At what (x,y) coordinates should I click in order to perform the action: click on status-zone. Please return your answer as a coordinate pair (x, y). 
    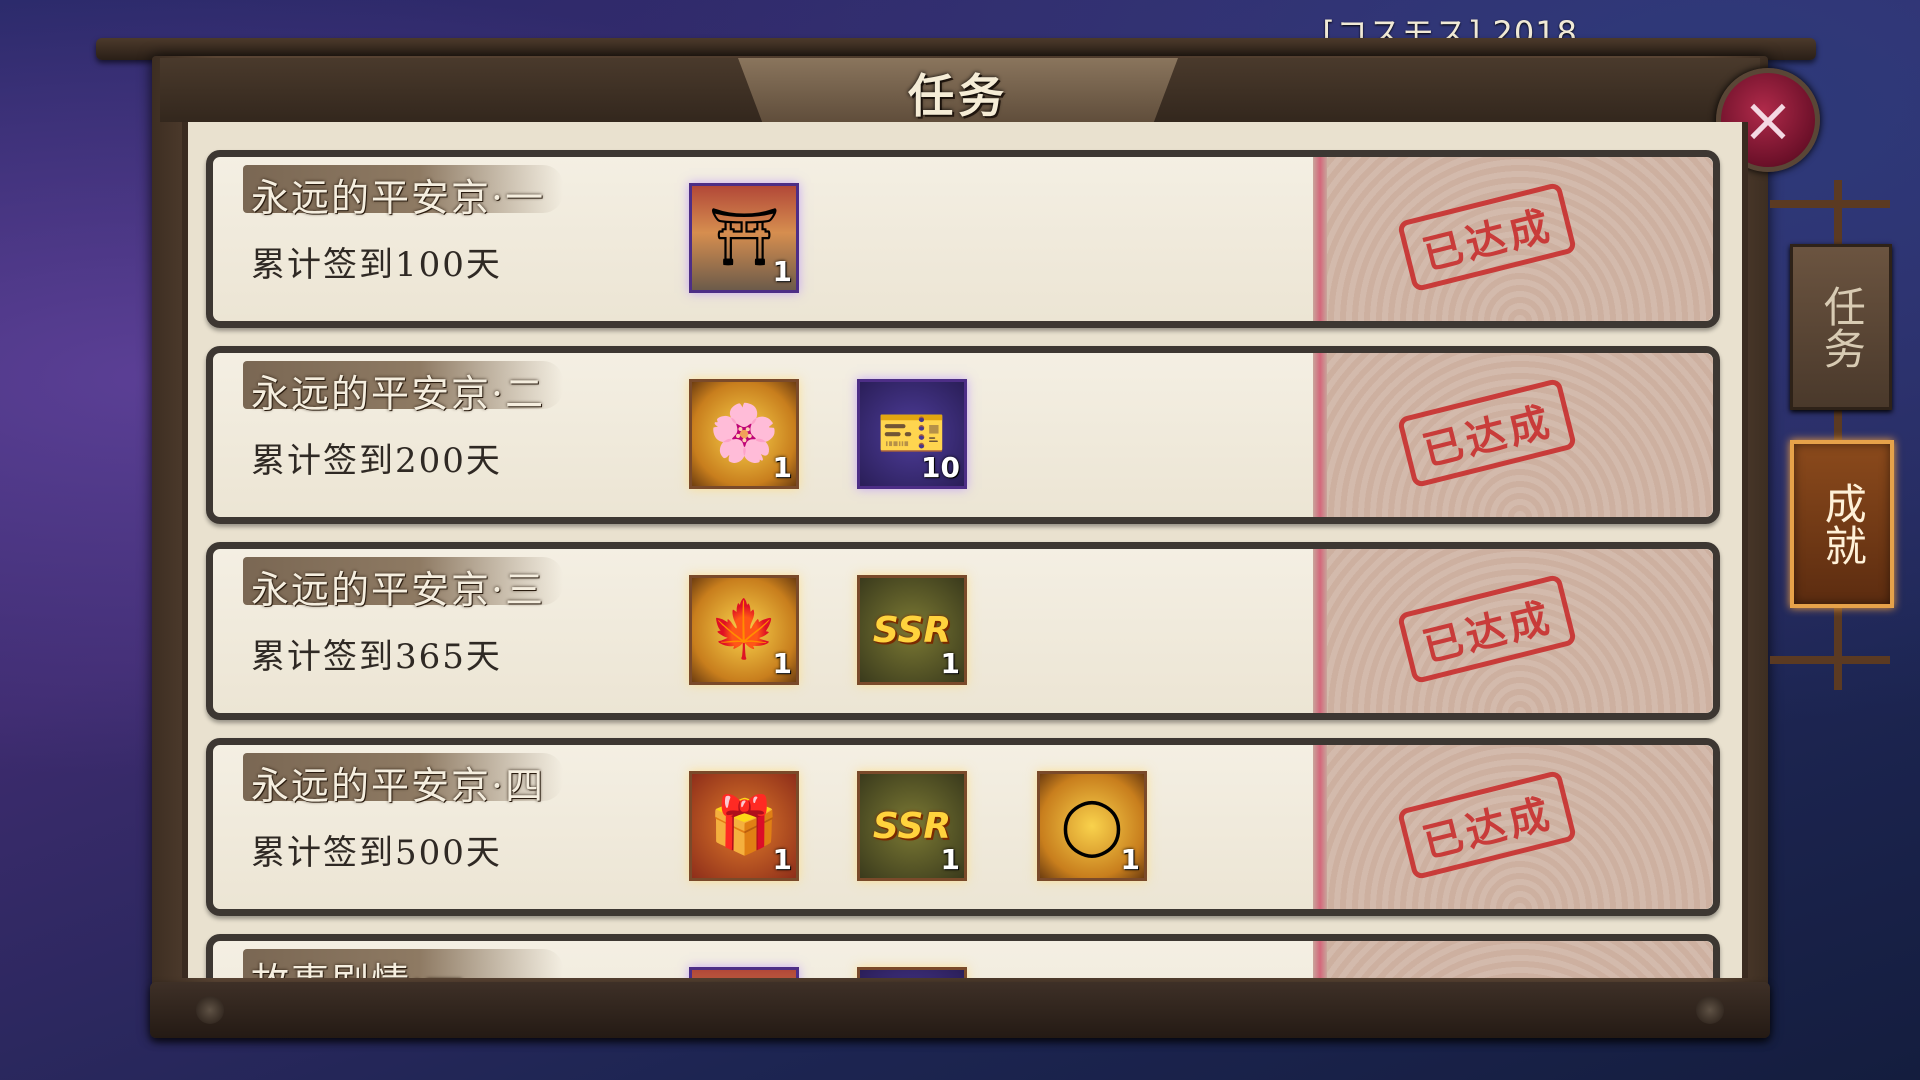
    Looking at the image, I should click on (1520, 959).